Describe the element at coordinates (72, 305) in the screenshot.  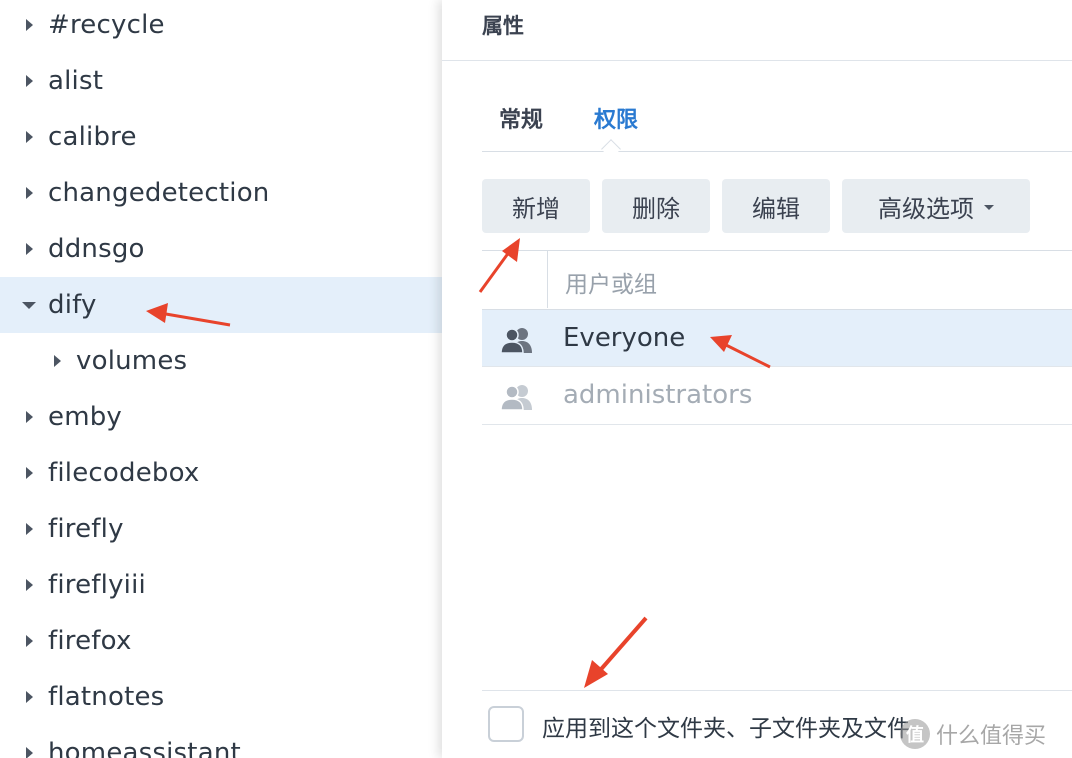
I see `tree-item-label: dify` at that location.